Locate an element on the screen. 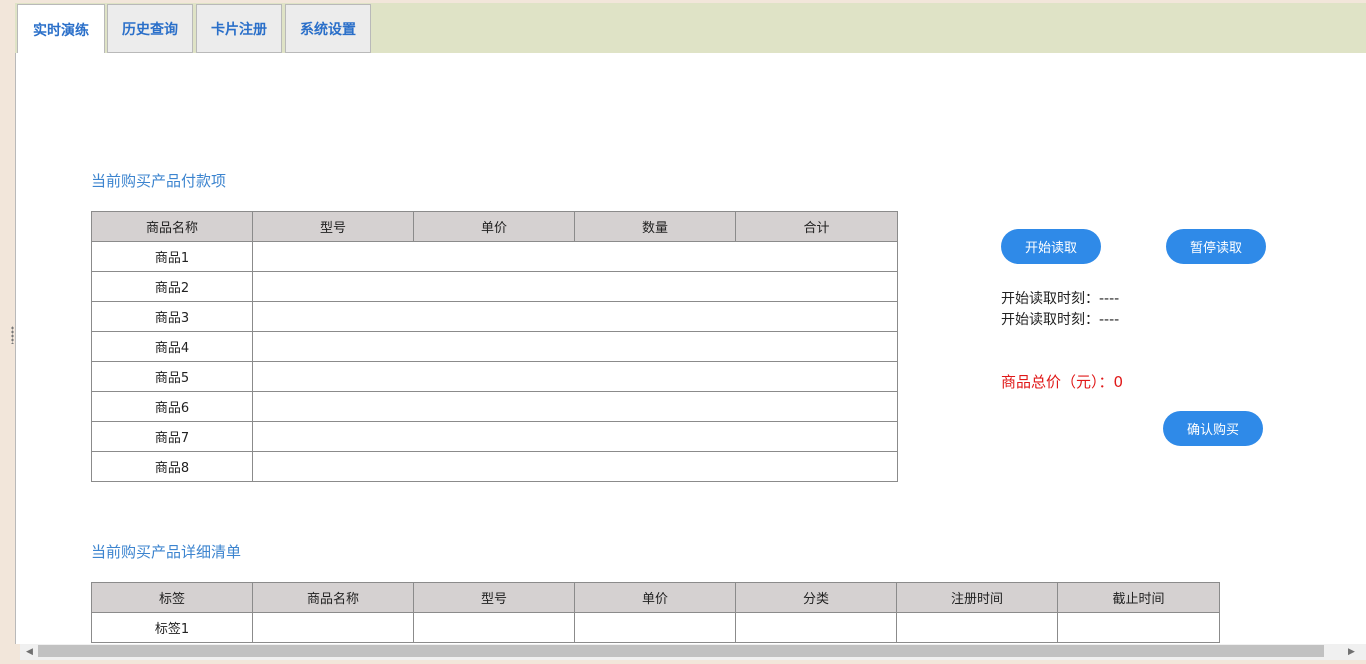  table-row: 商品5 is located at coordinates (494, 376).